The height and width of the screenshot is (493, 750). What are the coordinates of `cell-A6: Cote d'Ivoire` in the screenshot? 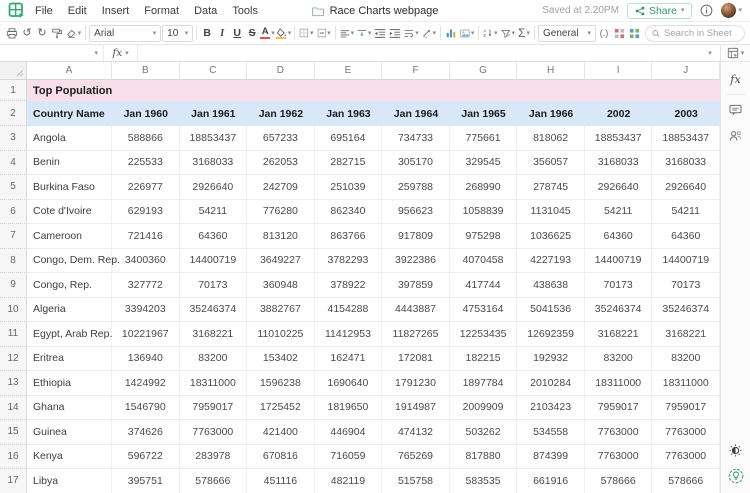 It's located at (69, 211).